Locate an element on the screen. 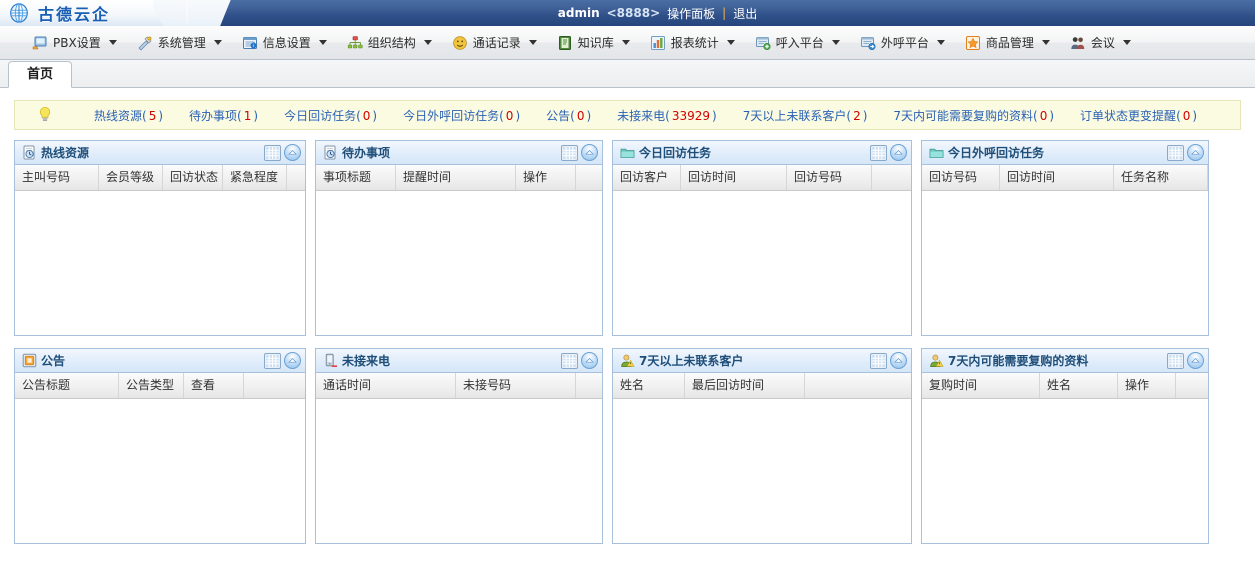  org-structure-icon is located at coordinates (355, 43).